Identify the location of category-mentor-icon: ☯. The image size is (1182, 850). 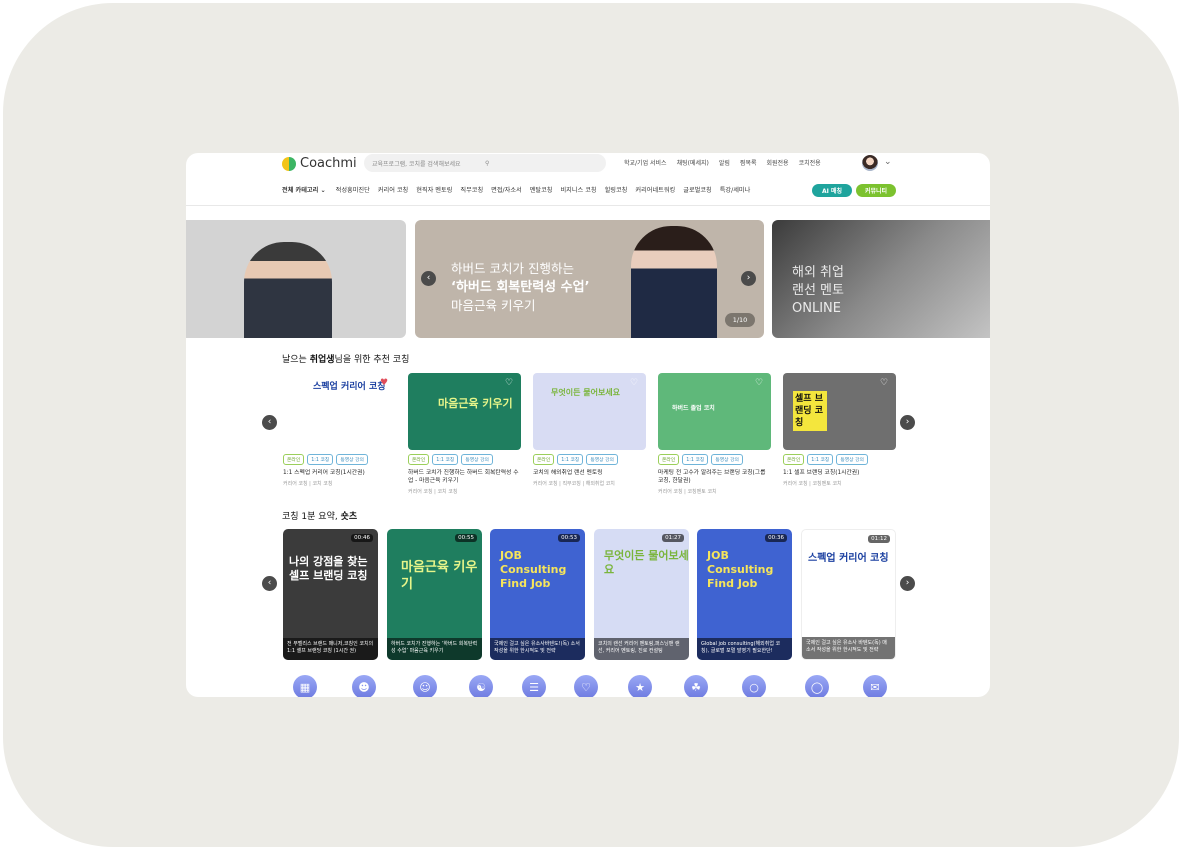
(481, 686).